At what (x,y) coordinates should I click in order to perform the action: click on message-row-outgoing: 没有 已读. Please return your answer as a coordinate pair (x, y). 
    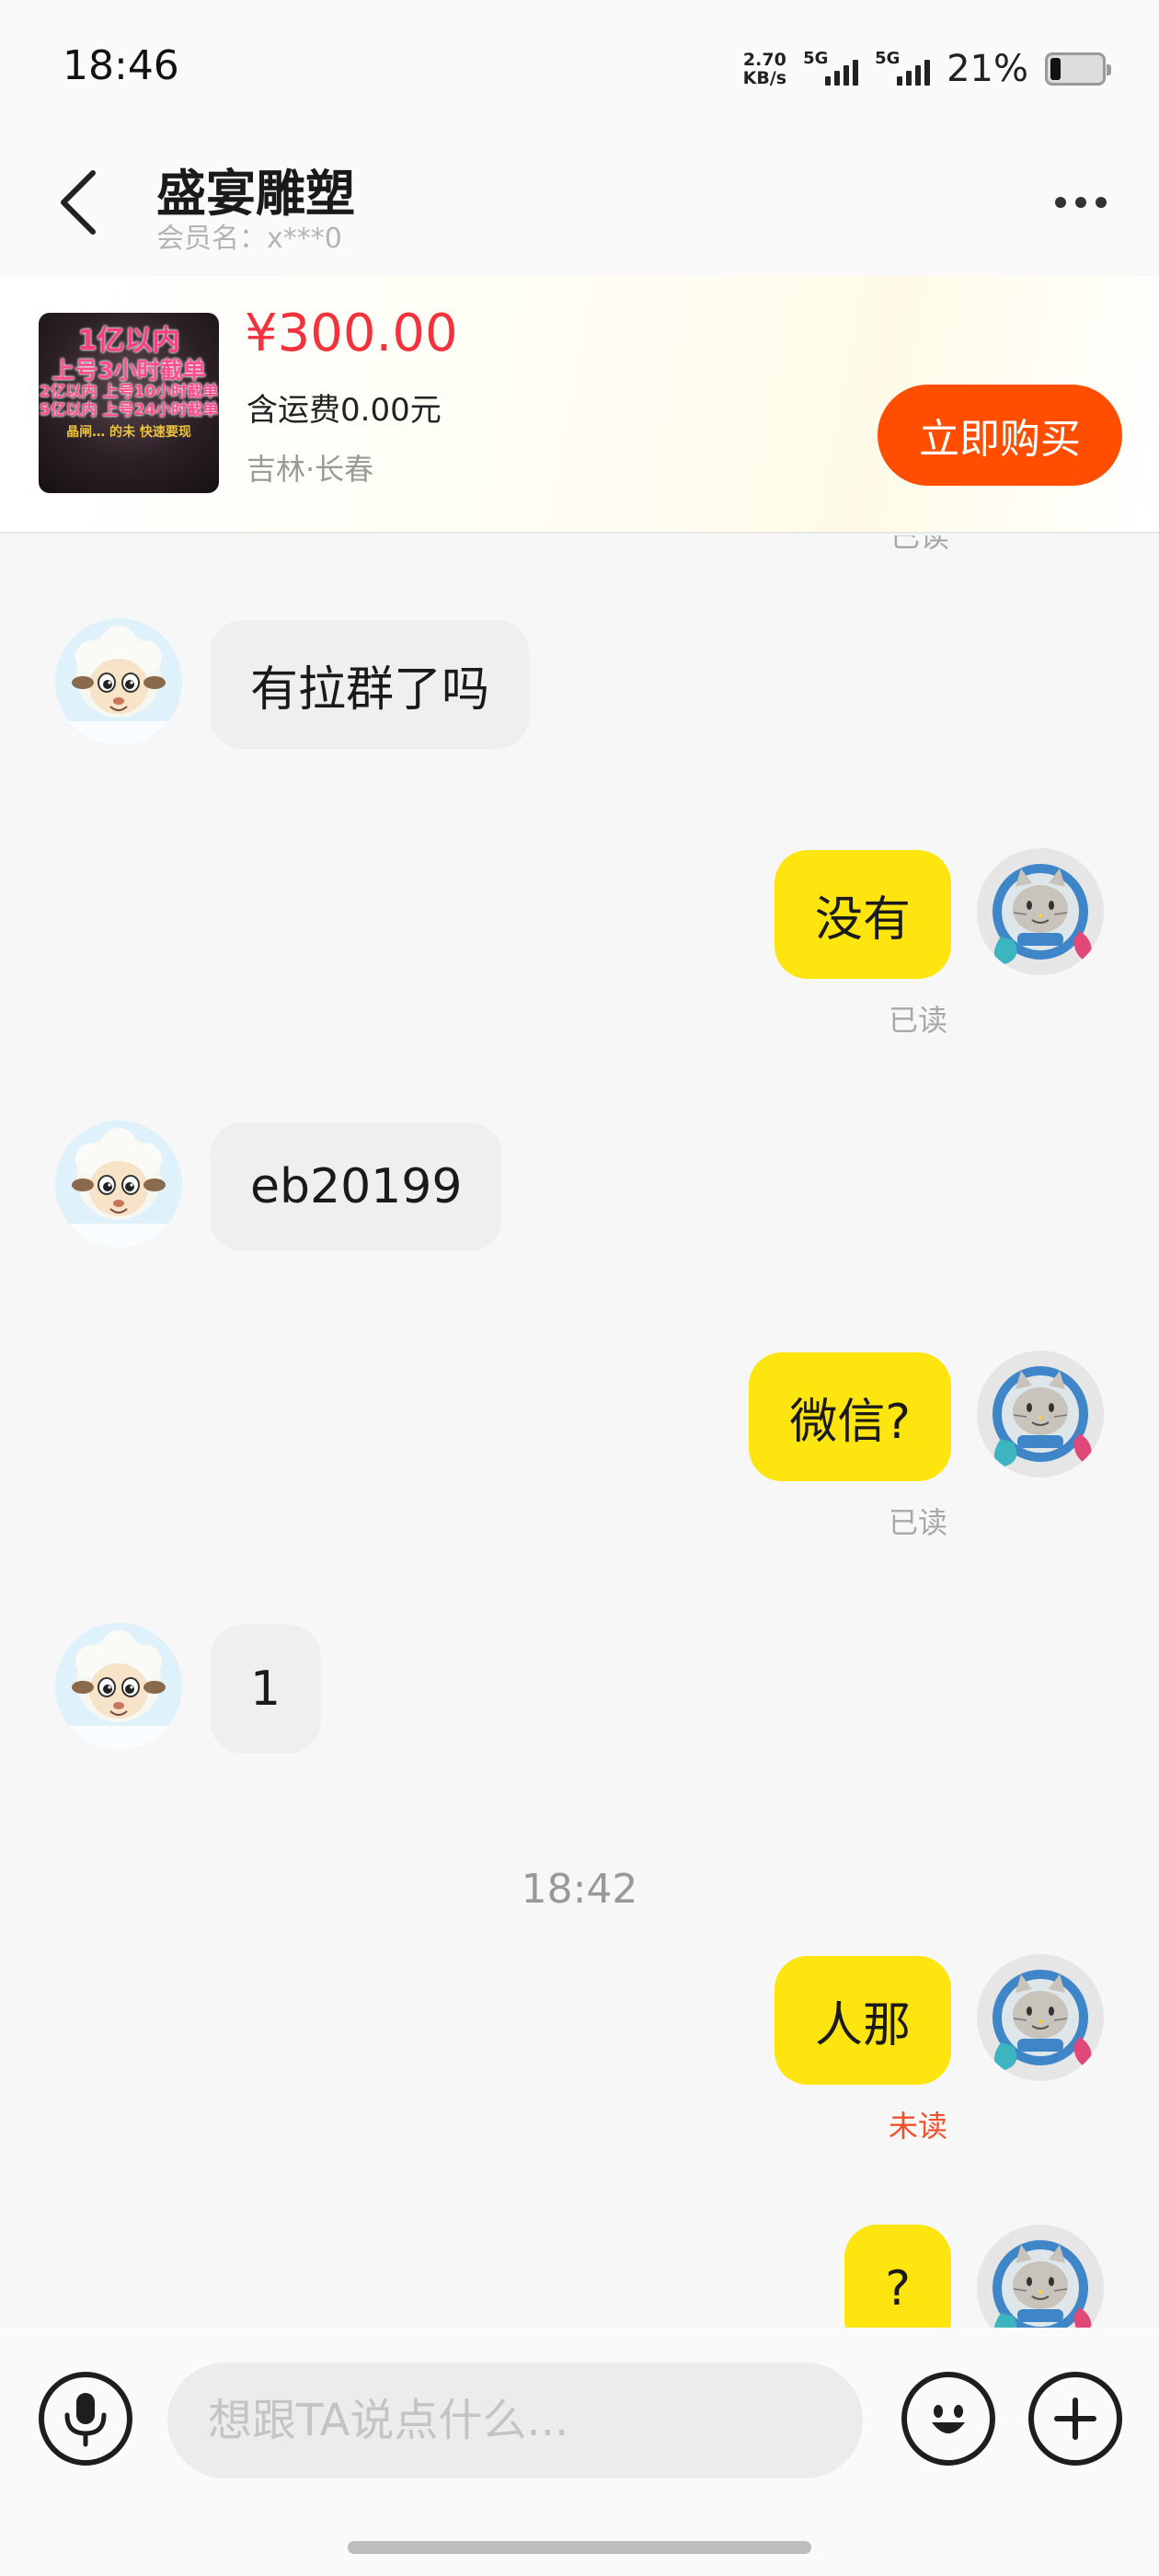
    Looking at the image, I should click on (579, 949).